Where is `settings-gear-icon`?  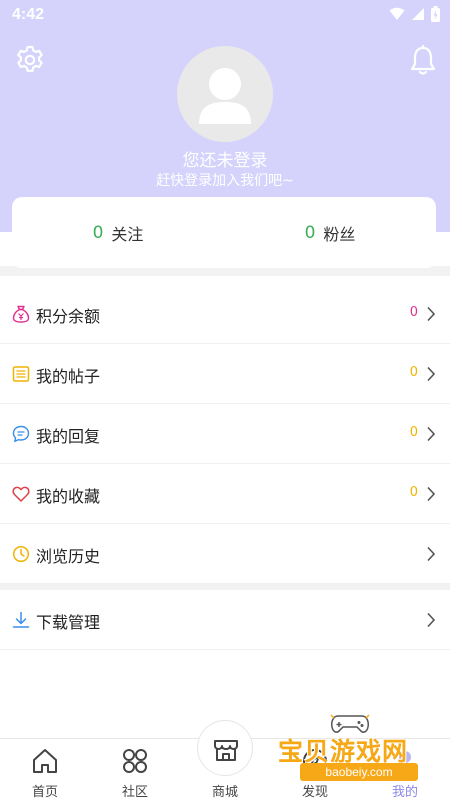
settings-gear-icon is located at coordinates (30, 60).